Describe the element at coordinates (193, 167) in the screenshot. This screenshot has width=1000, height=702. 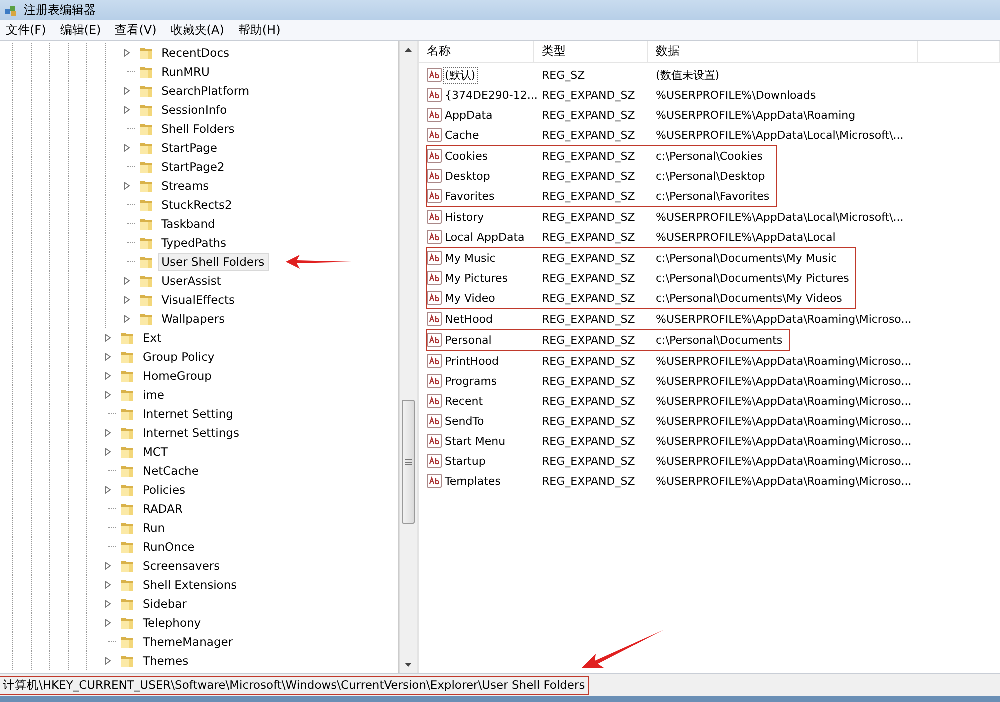
I see `tree-item: StartPage2` at that location.